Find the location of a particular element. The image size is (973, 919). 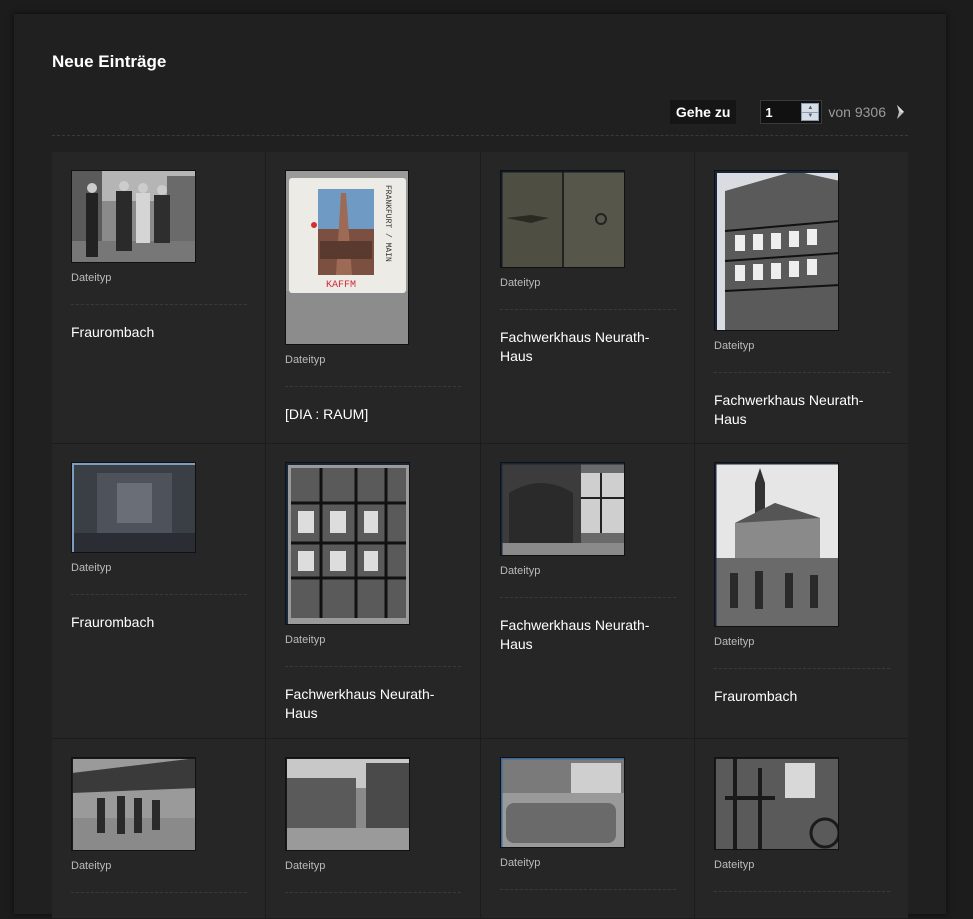

goto-label: Gehe zu is located at coordinates (703, 112).